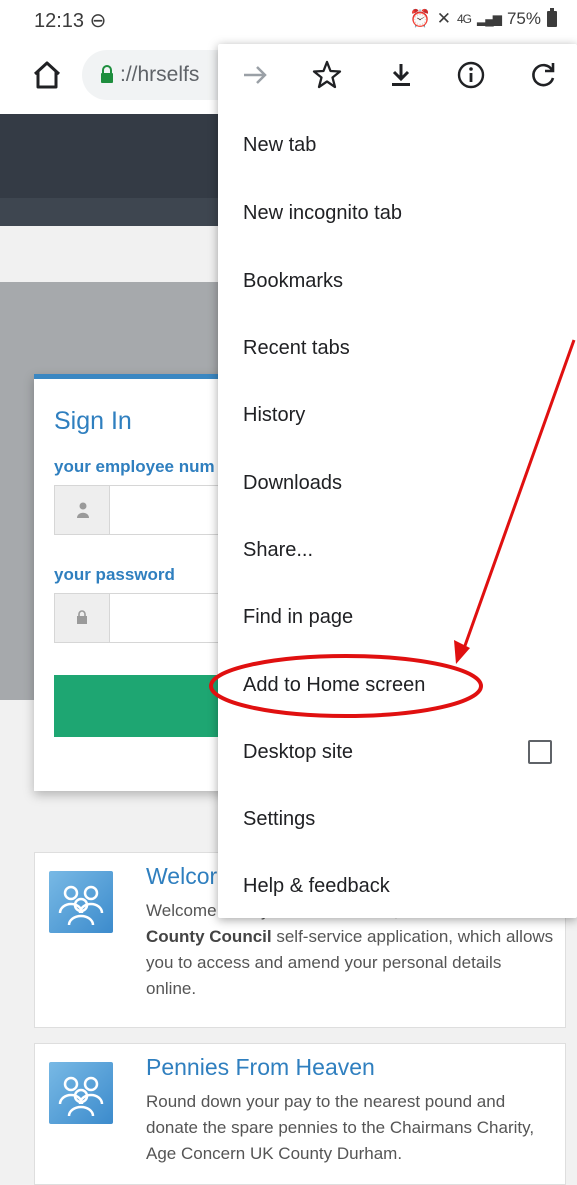 The width and height of the screenshot is (577, 1185). What do you see at coordinates (93, 421) in the screenshot?
I see `signin-title: Sign In` at bounding box center [93, 421].